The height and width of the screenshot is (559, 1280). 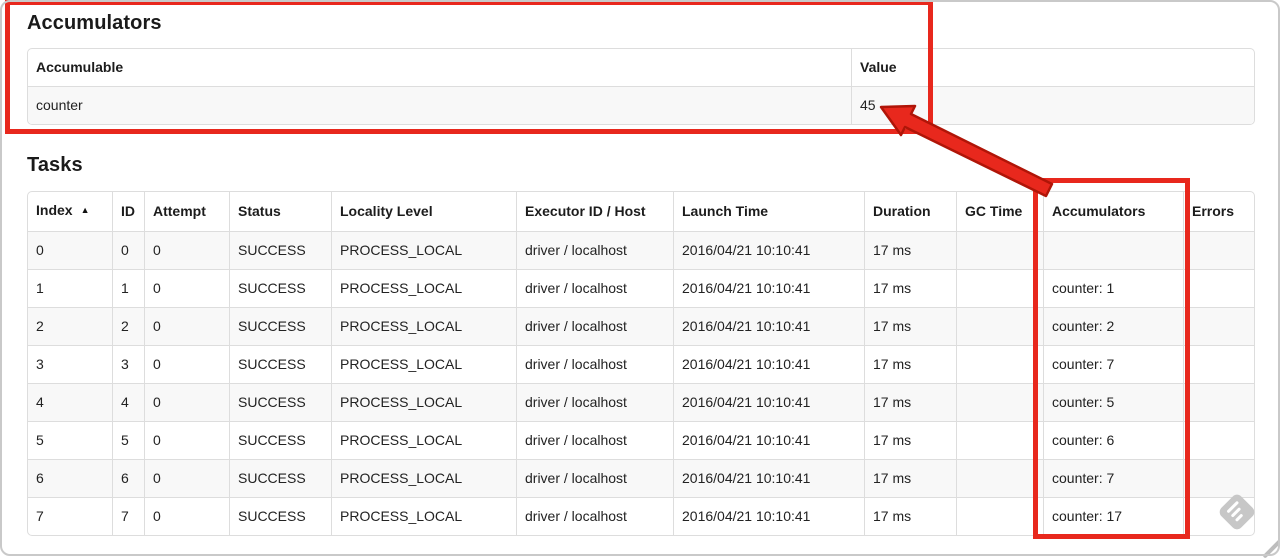 I want to click on column-header-executor-id-host: Executor ID / Host, so click(x=594, y=211).